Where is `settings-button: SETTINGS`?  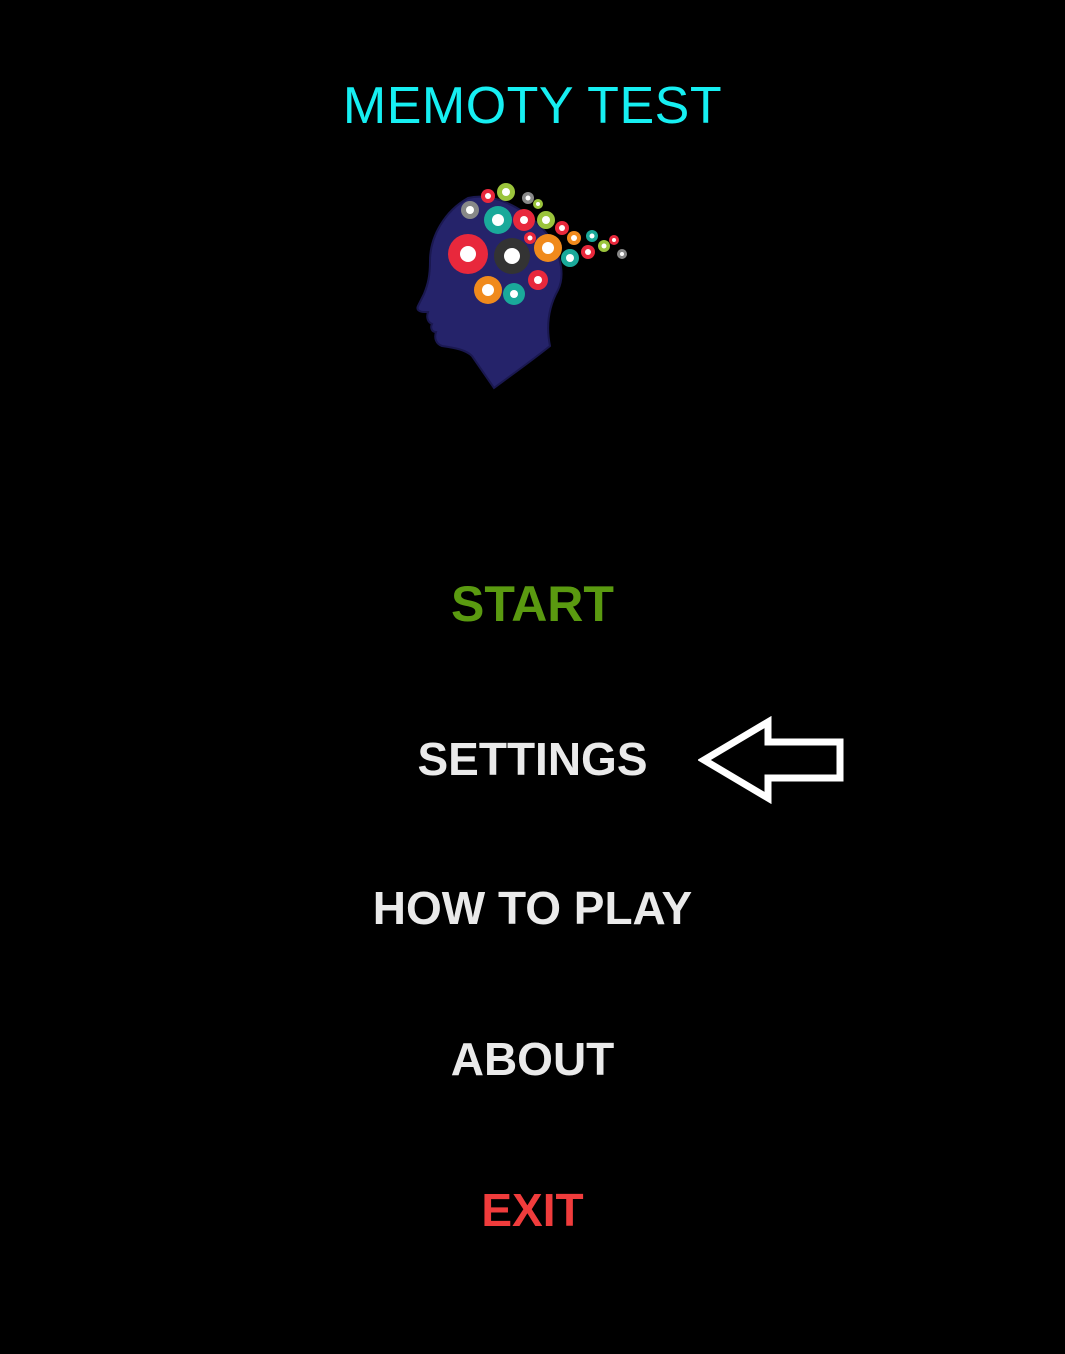 settings-button: SETTINGS is located at coordinates (532, 759).